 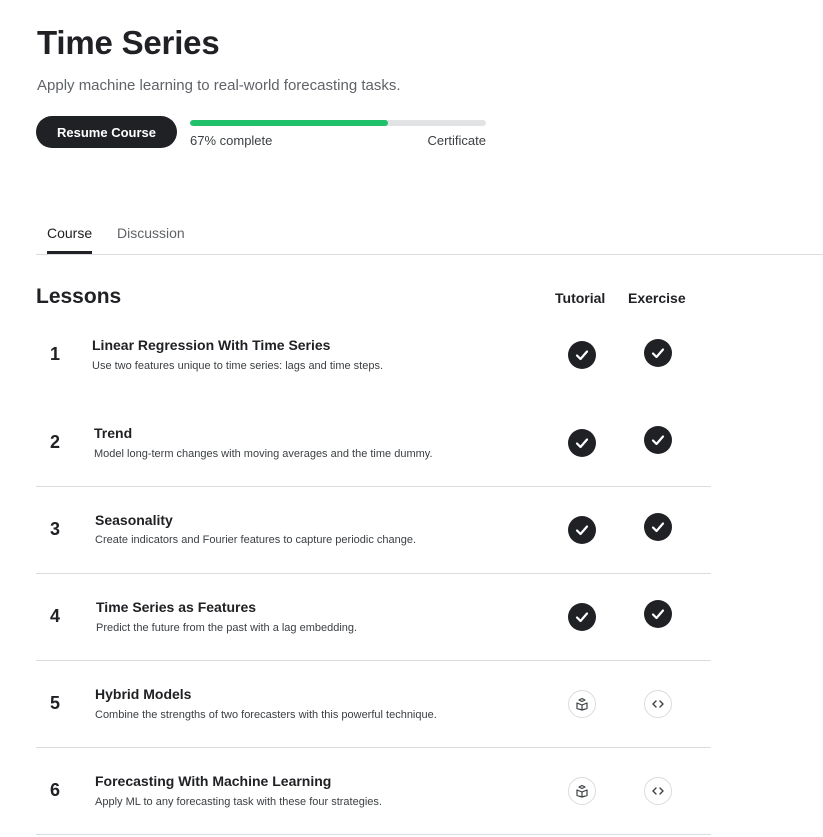 What do you see at coordinates (106, 132) in the screenshot?
I see `resume-course-button: Resume Course` at bounding box center [106, 132].